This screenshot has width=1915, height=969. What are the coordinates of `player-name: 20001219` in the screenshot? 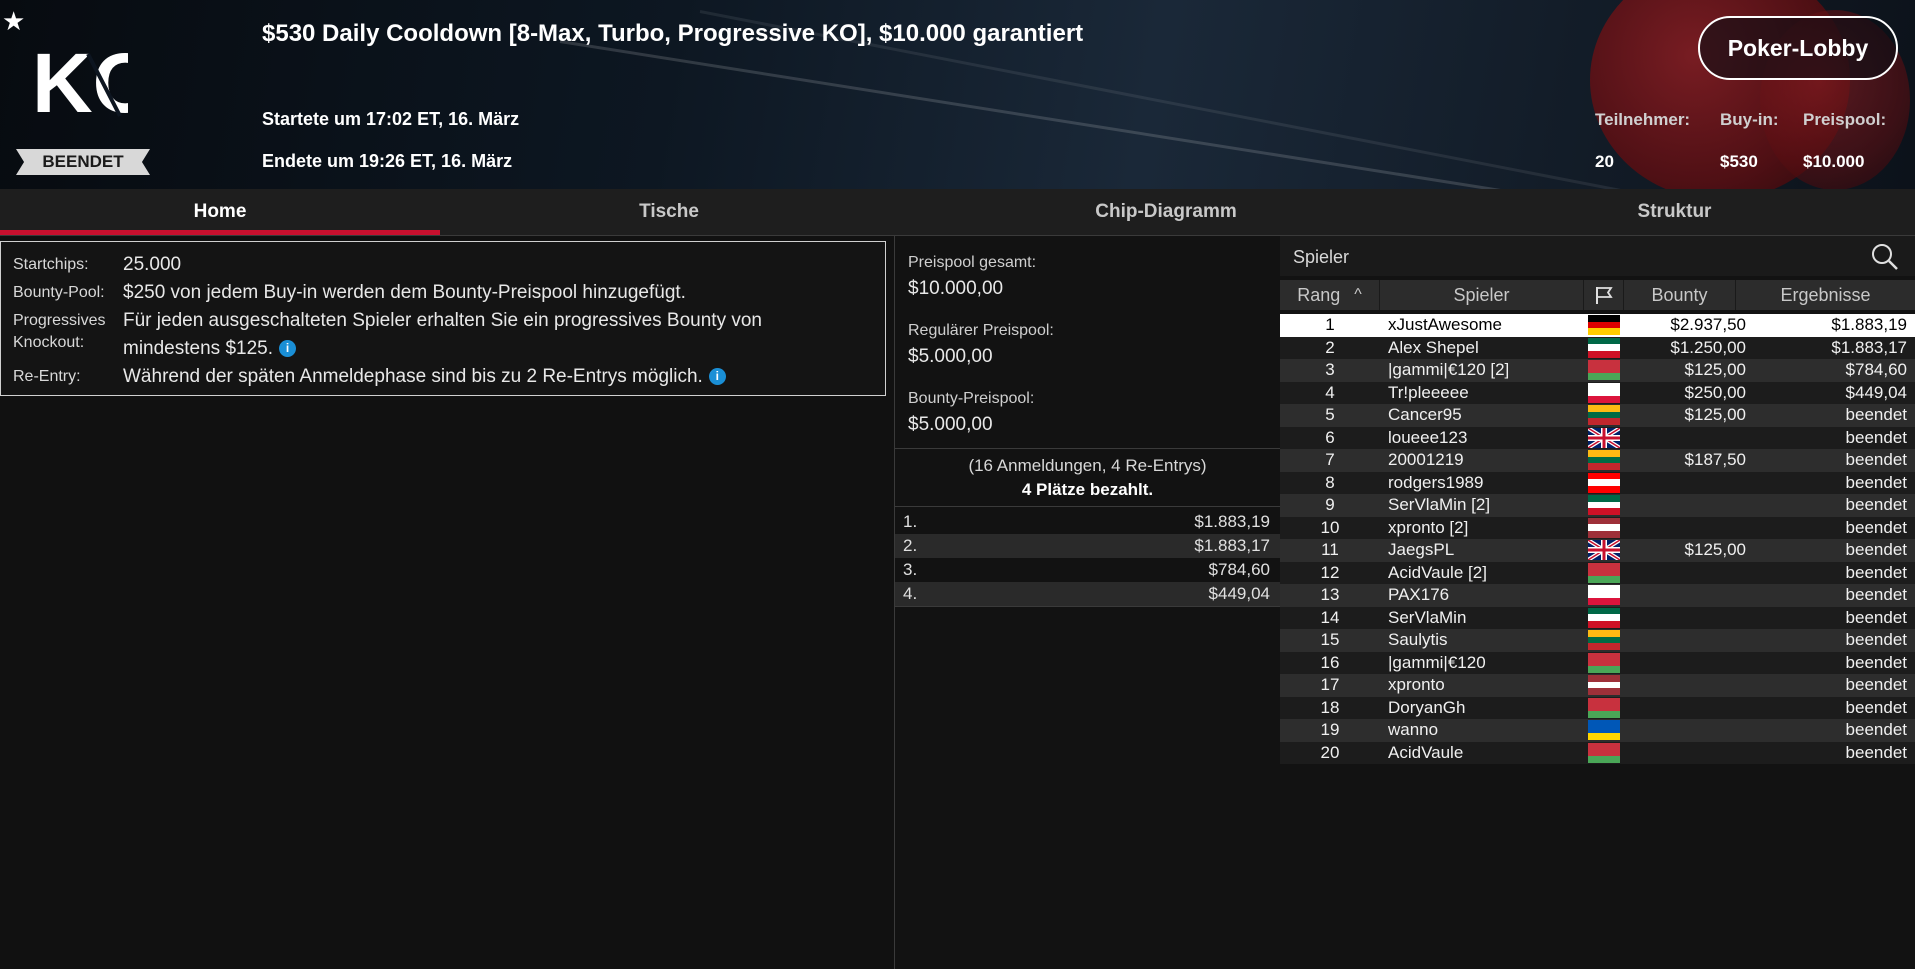 It's located at (1426, 459).